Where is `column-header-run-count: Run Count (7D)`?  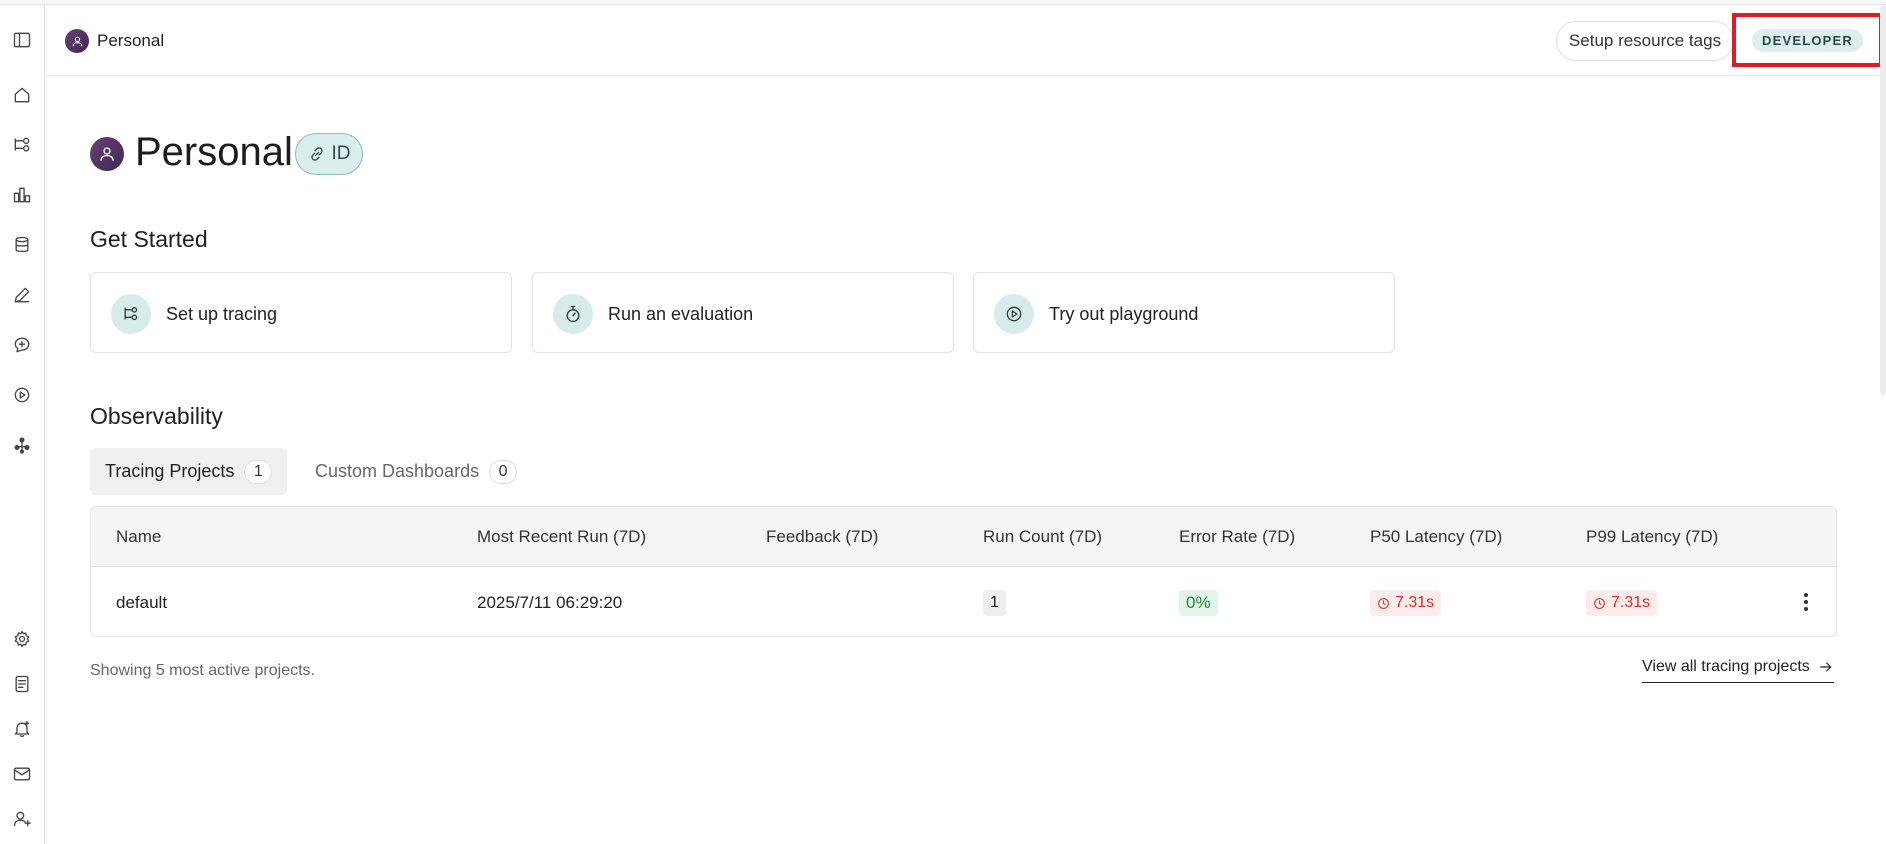
column-header-run-count: Run Count (7D) is located at coordinates (1042, 537).